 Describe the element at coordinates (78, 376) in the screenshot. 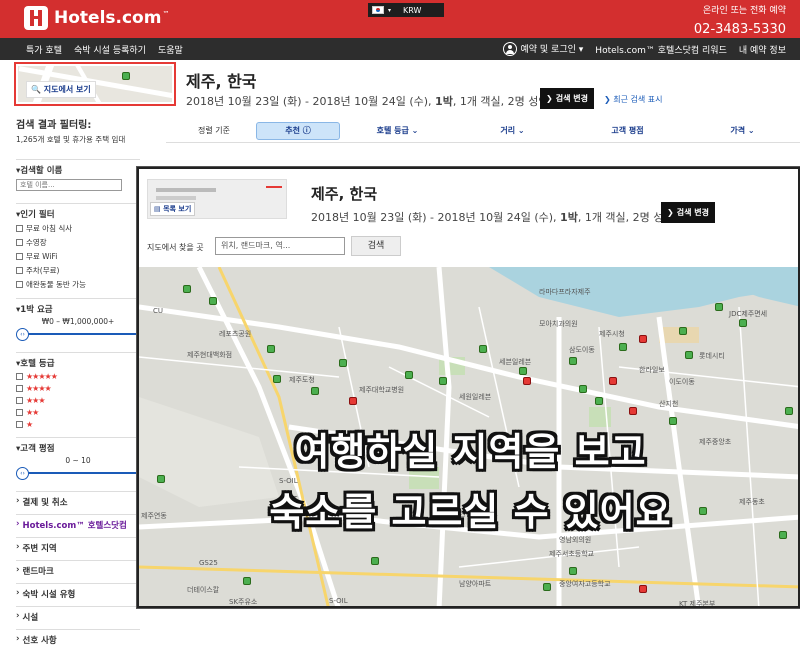

I see `star-filter-5: ★★★★★` at that location.